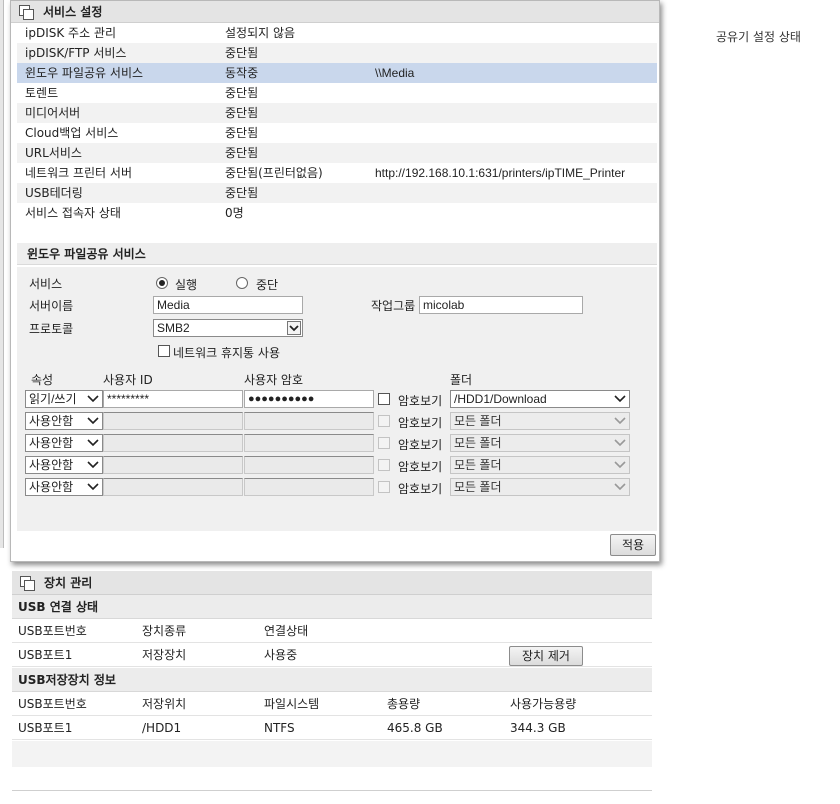 The height and width of the screenshot is (804, 840). What do you see at coordinates (501, 305) in the screenshot?
I see `workgroup-input: micolab` at bounding box center [501, 305].